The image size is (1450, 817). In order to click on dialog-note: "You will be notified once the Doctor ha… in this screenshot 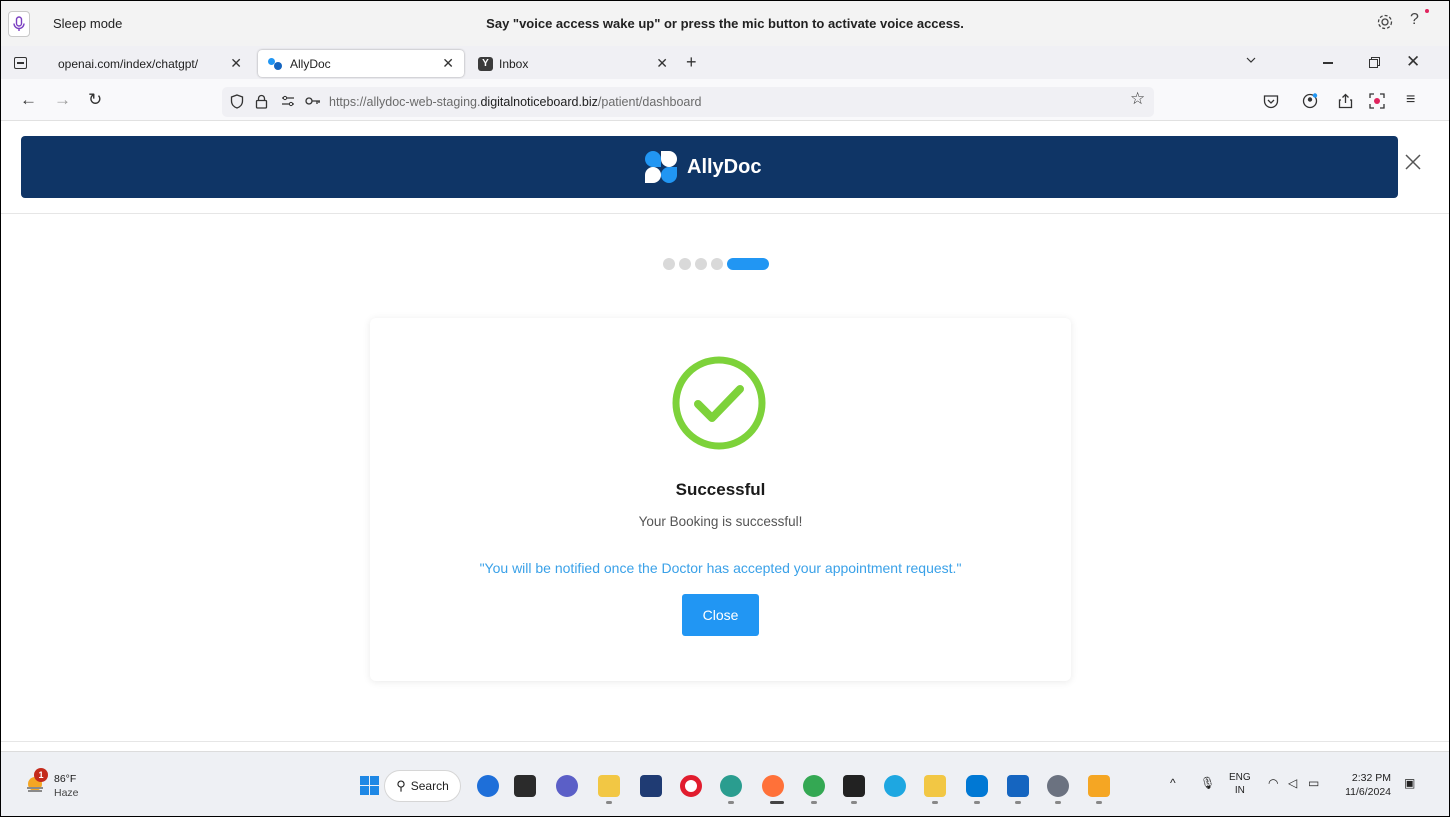, I will do `click(720, 568)`.